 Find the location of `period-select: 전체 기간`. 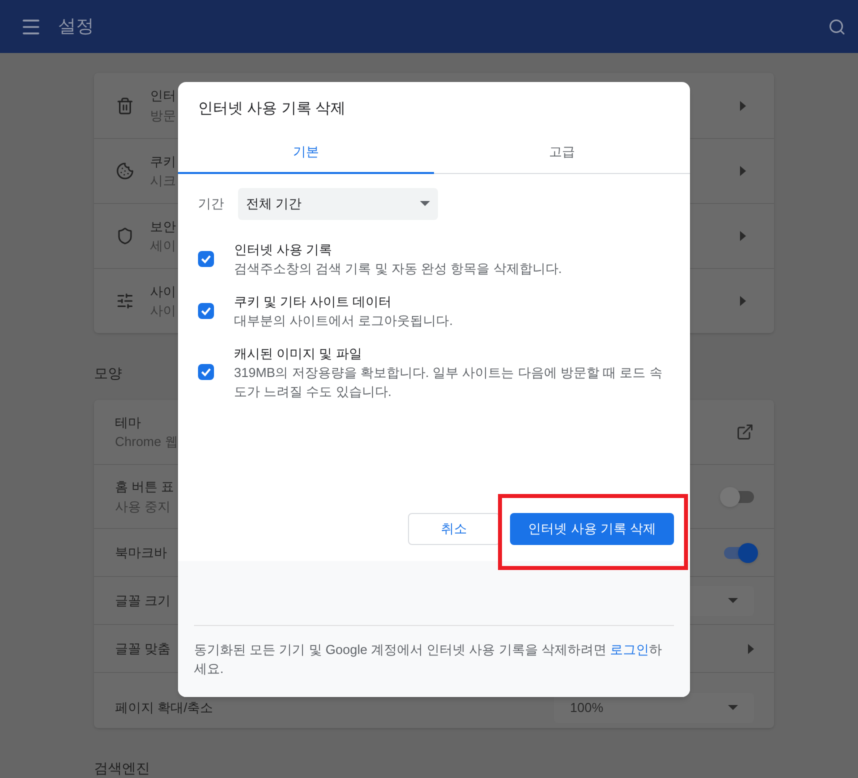

period-select: 전체 기간 is located at coordinates (338, 204).